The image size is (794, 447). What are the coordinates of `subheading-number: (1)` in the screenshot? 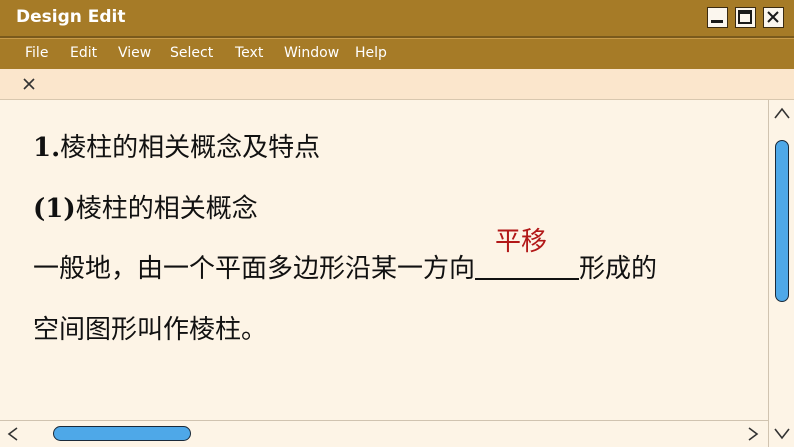 It's located at (54, 209).